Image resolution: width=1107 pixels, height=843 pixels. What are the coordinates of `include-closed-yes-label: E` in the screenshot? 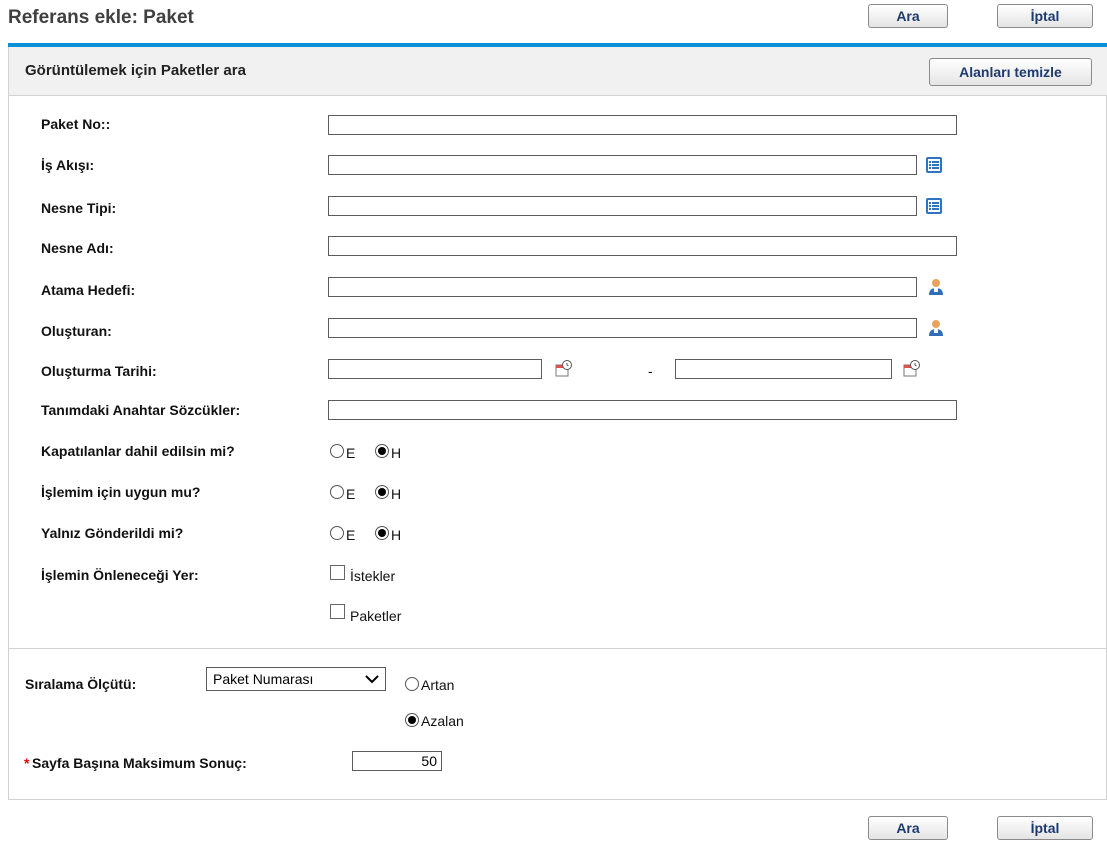 It's located at (351, 453).